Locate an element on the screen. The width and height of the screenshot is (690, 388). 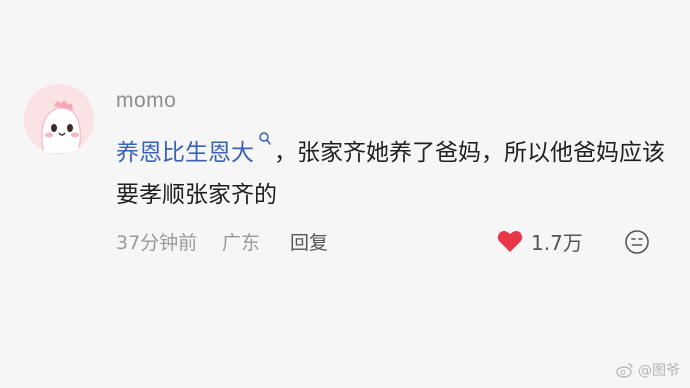
weibo-icon is located at coordinates (624, 370).